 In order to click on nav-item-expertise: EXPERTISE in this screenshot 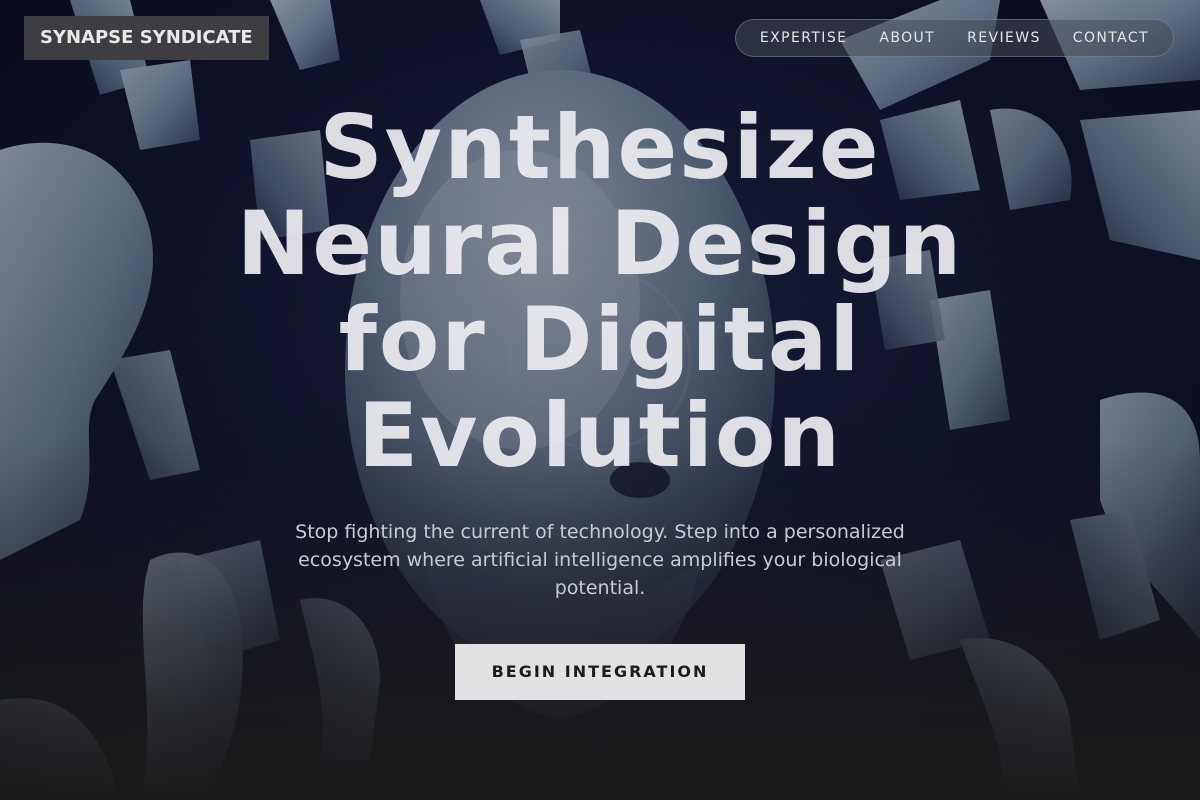, I will do `click(803, 38)`.